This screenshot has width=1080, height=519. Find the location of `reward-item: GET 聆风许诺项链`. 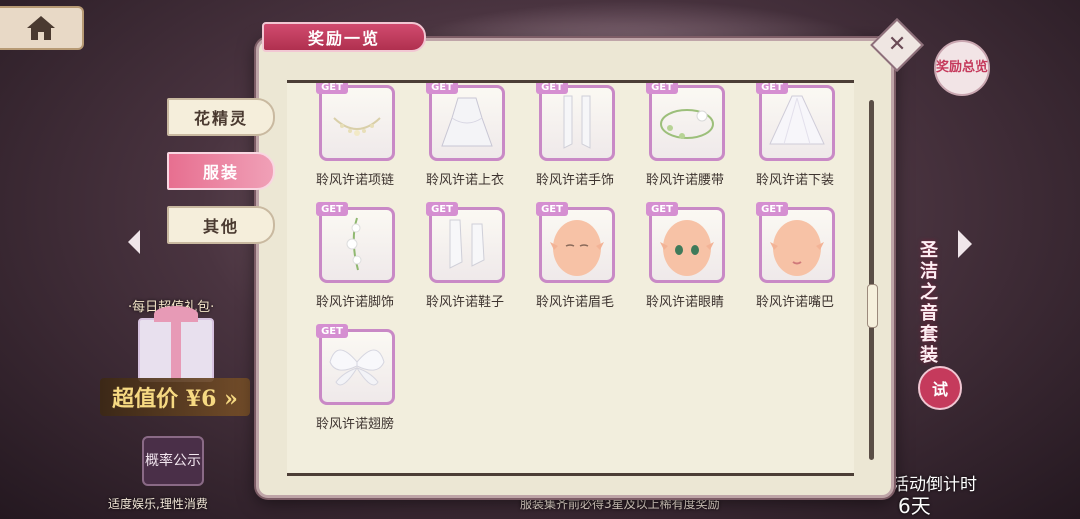

reward-item: GET 聆风许诺项链 is located at coordinates (355, 139).